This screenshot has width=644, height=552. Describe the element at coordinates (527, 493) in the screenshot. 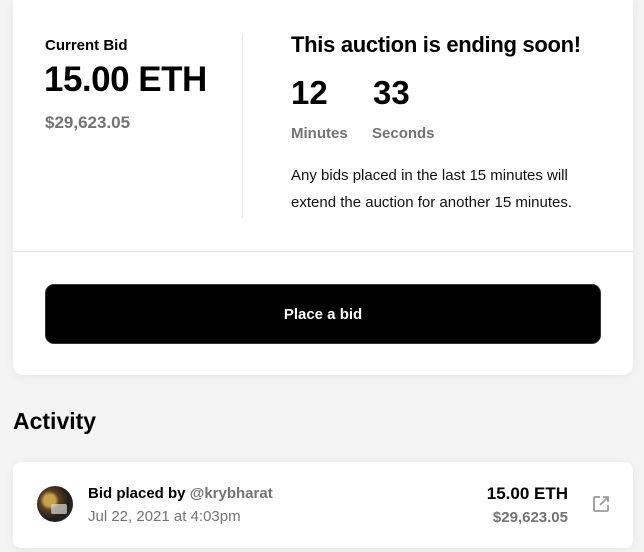

I see `activity-bid-eth: 15.00 ETH` at that location.